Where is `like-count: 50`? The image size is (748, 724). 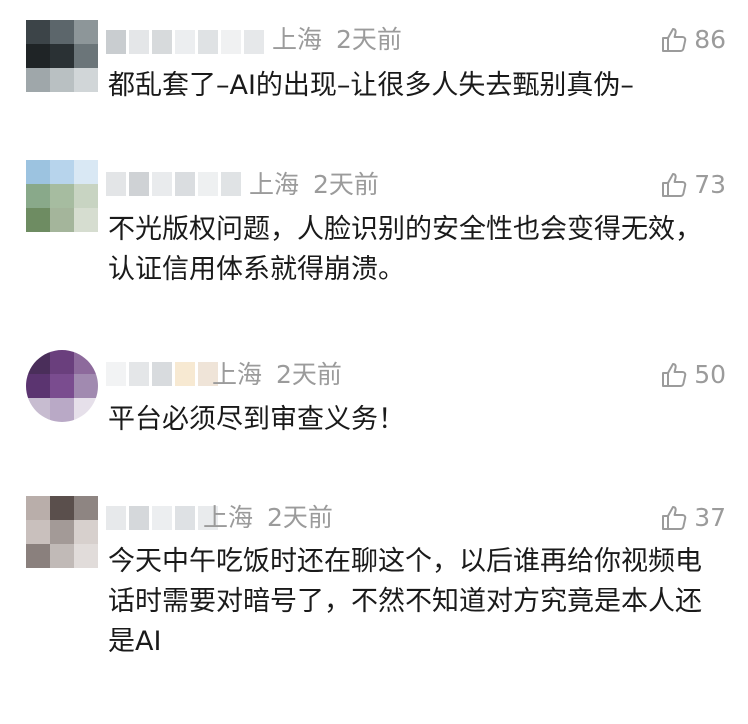
like-count: 50 is located at coordinates (710, 374).